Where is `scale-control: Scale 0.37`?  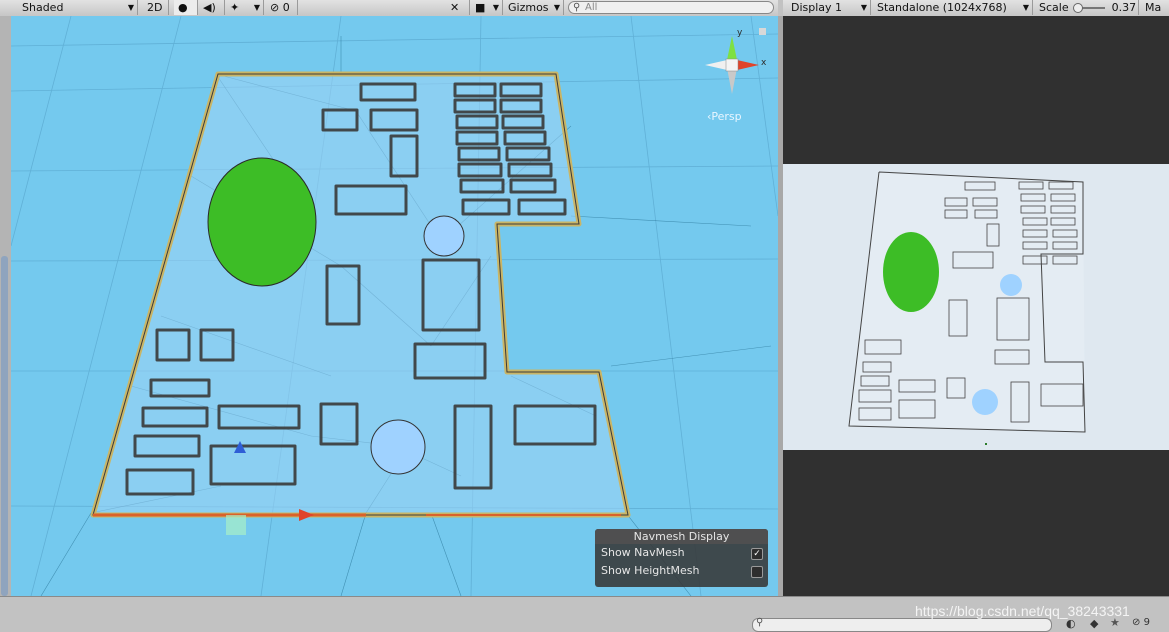 scale-control: Scale 0.37 is located at coordinates (1087, 7).